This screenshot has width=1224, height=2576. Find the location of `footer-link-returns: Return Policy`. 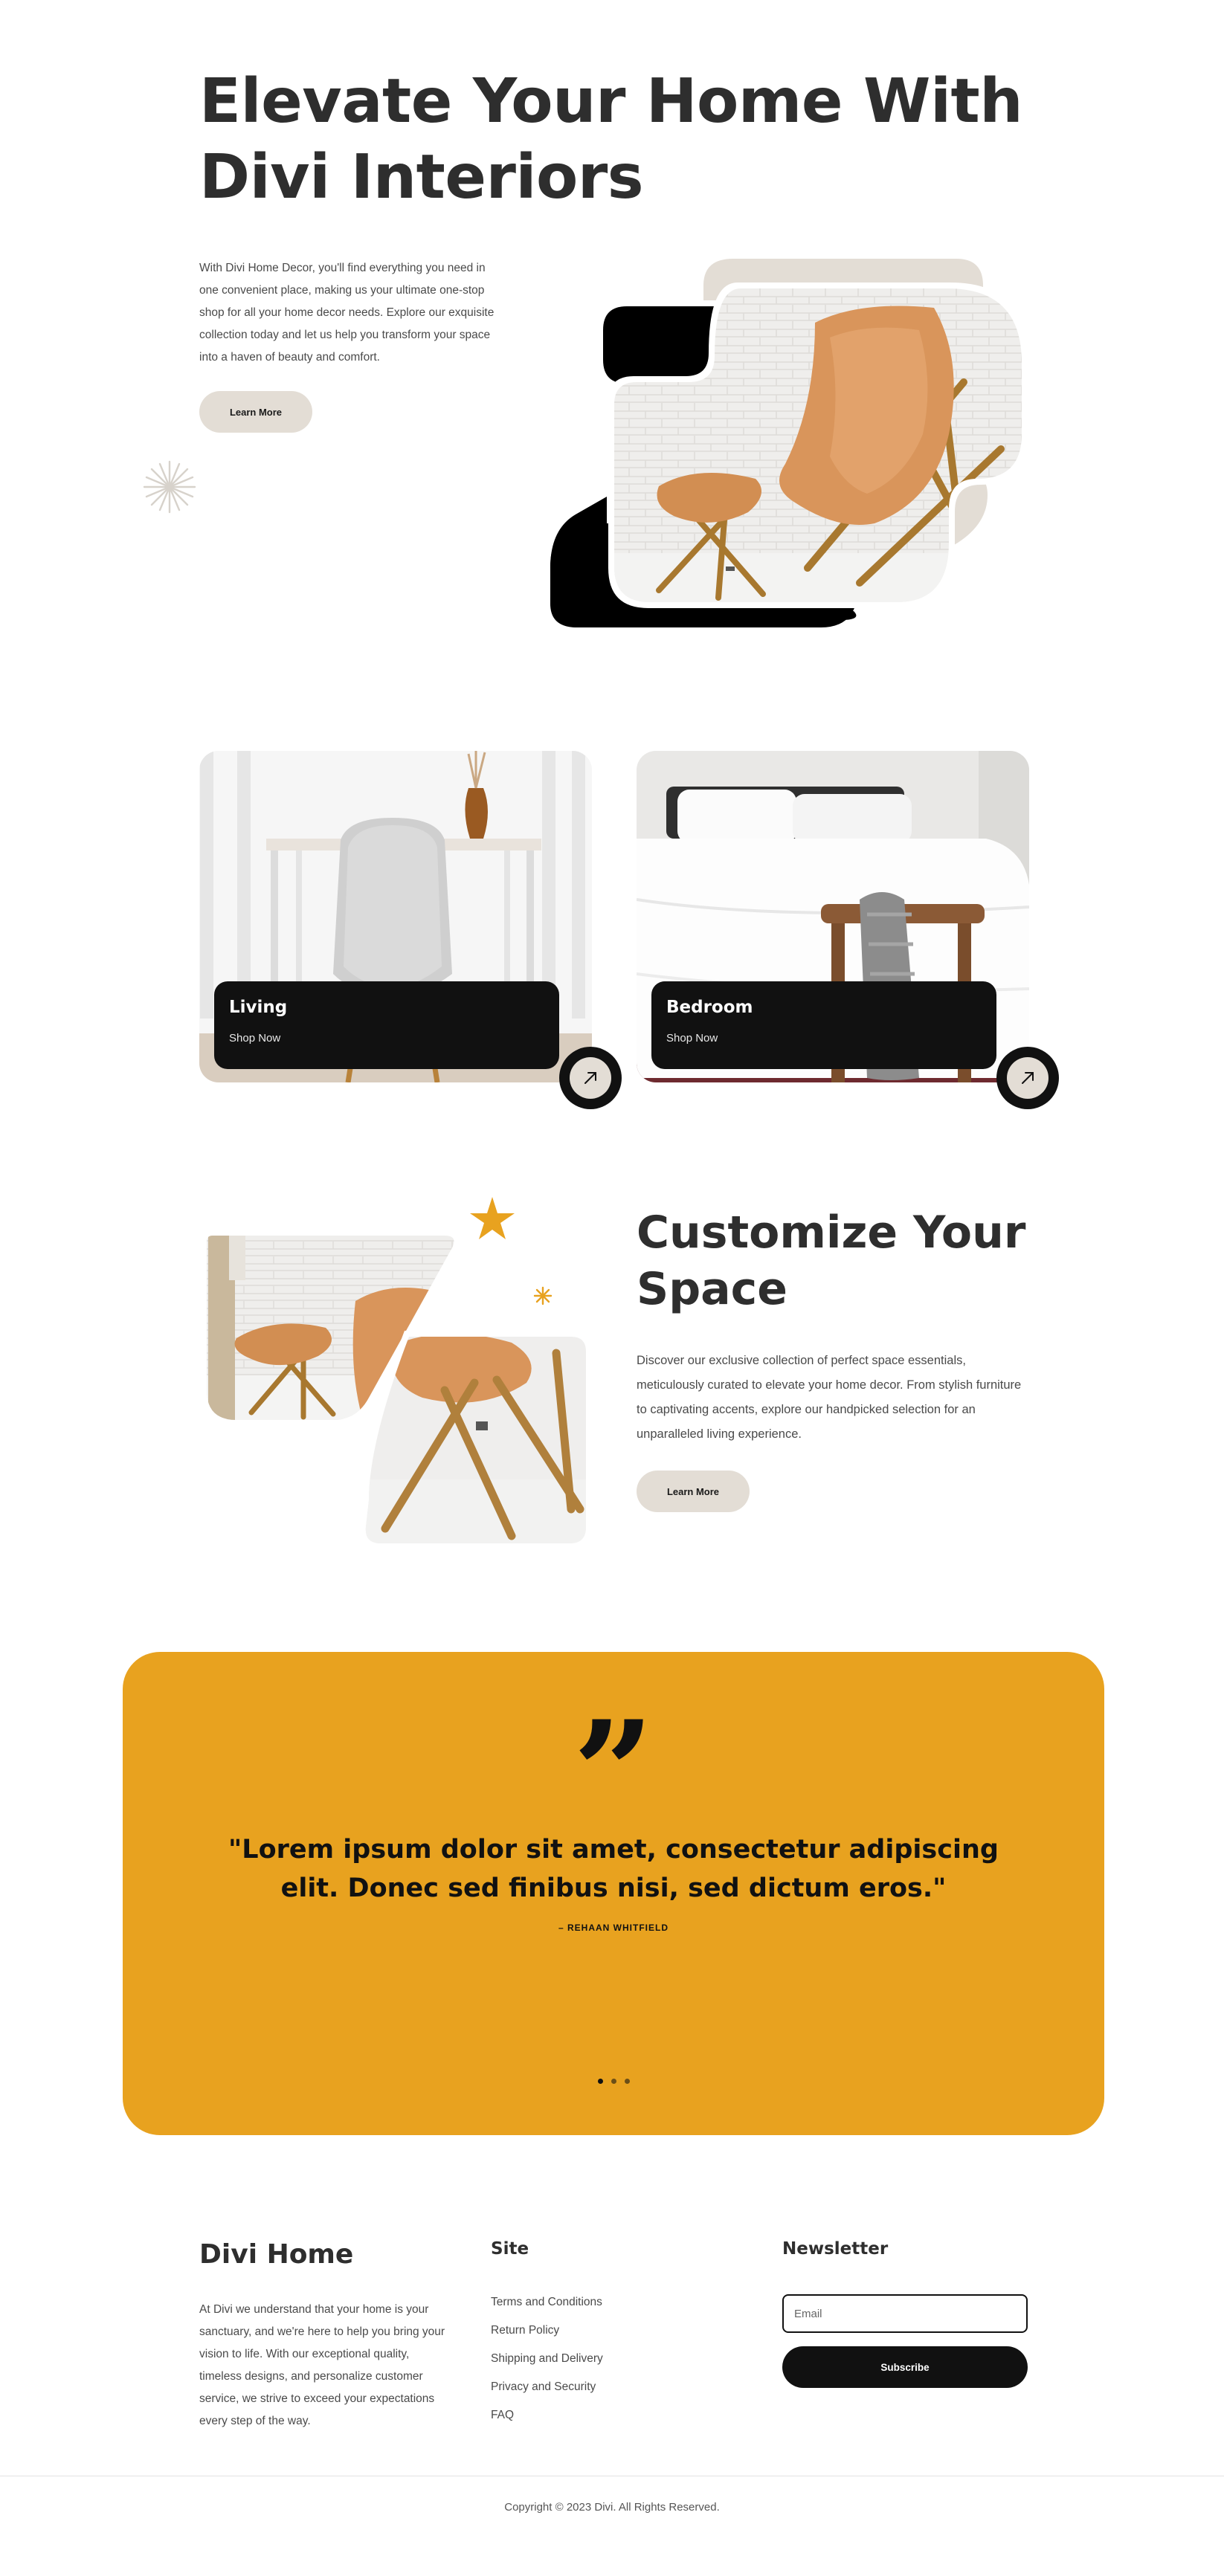

footer-link-returns: Return Policy is located at coordinates (547, 2331).